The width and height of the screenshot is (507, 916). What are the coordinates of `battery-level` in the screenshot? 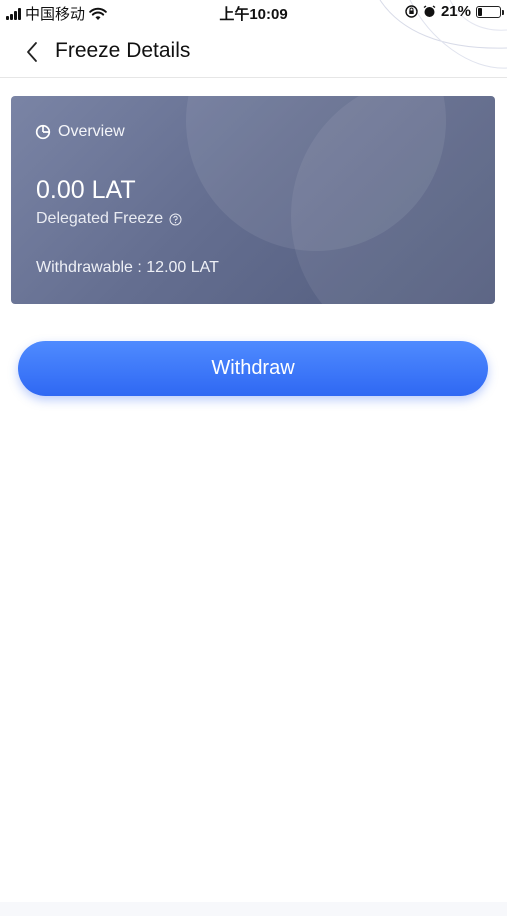 It's located at (480, 11).